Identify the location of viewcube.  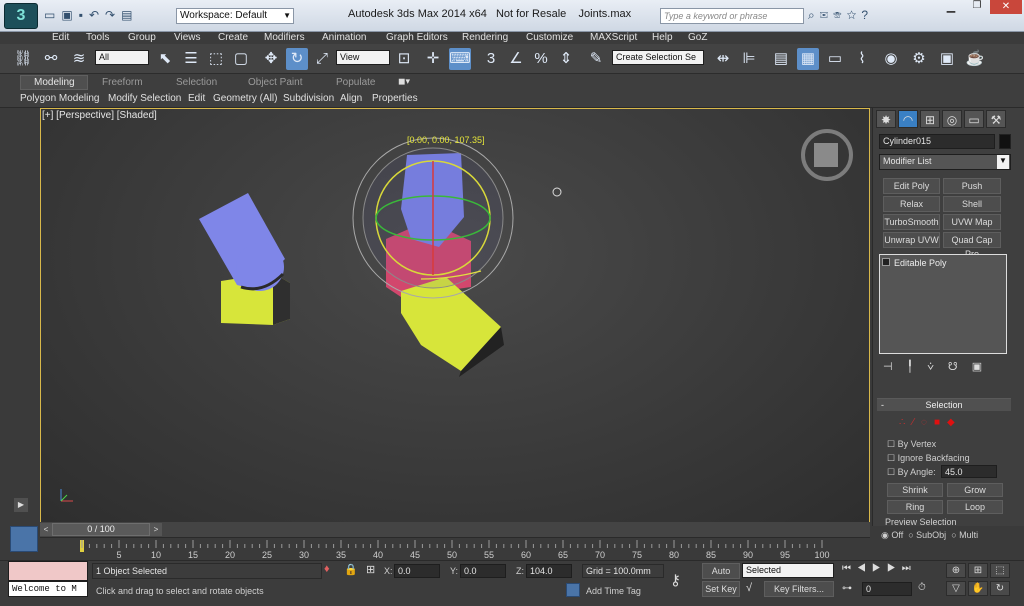
(827, 155).